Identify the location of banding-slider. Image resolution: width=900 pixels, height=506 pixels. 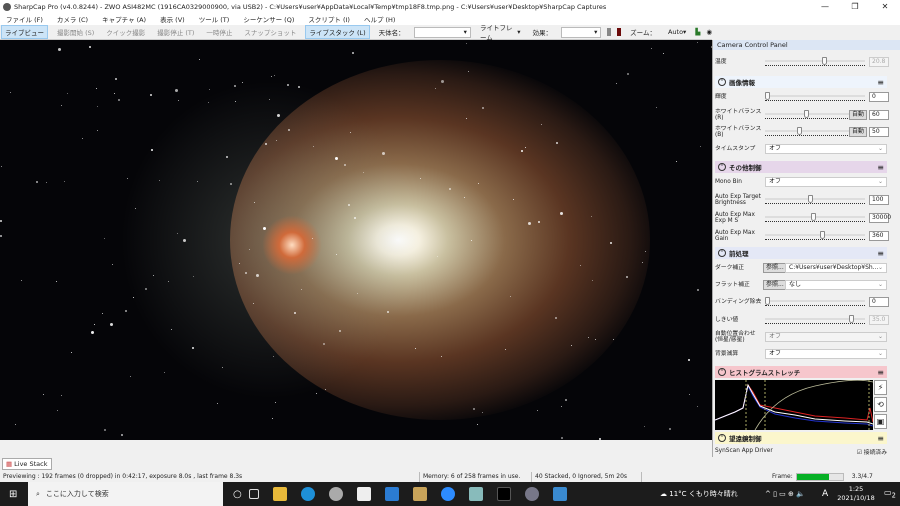
(815, 302).